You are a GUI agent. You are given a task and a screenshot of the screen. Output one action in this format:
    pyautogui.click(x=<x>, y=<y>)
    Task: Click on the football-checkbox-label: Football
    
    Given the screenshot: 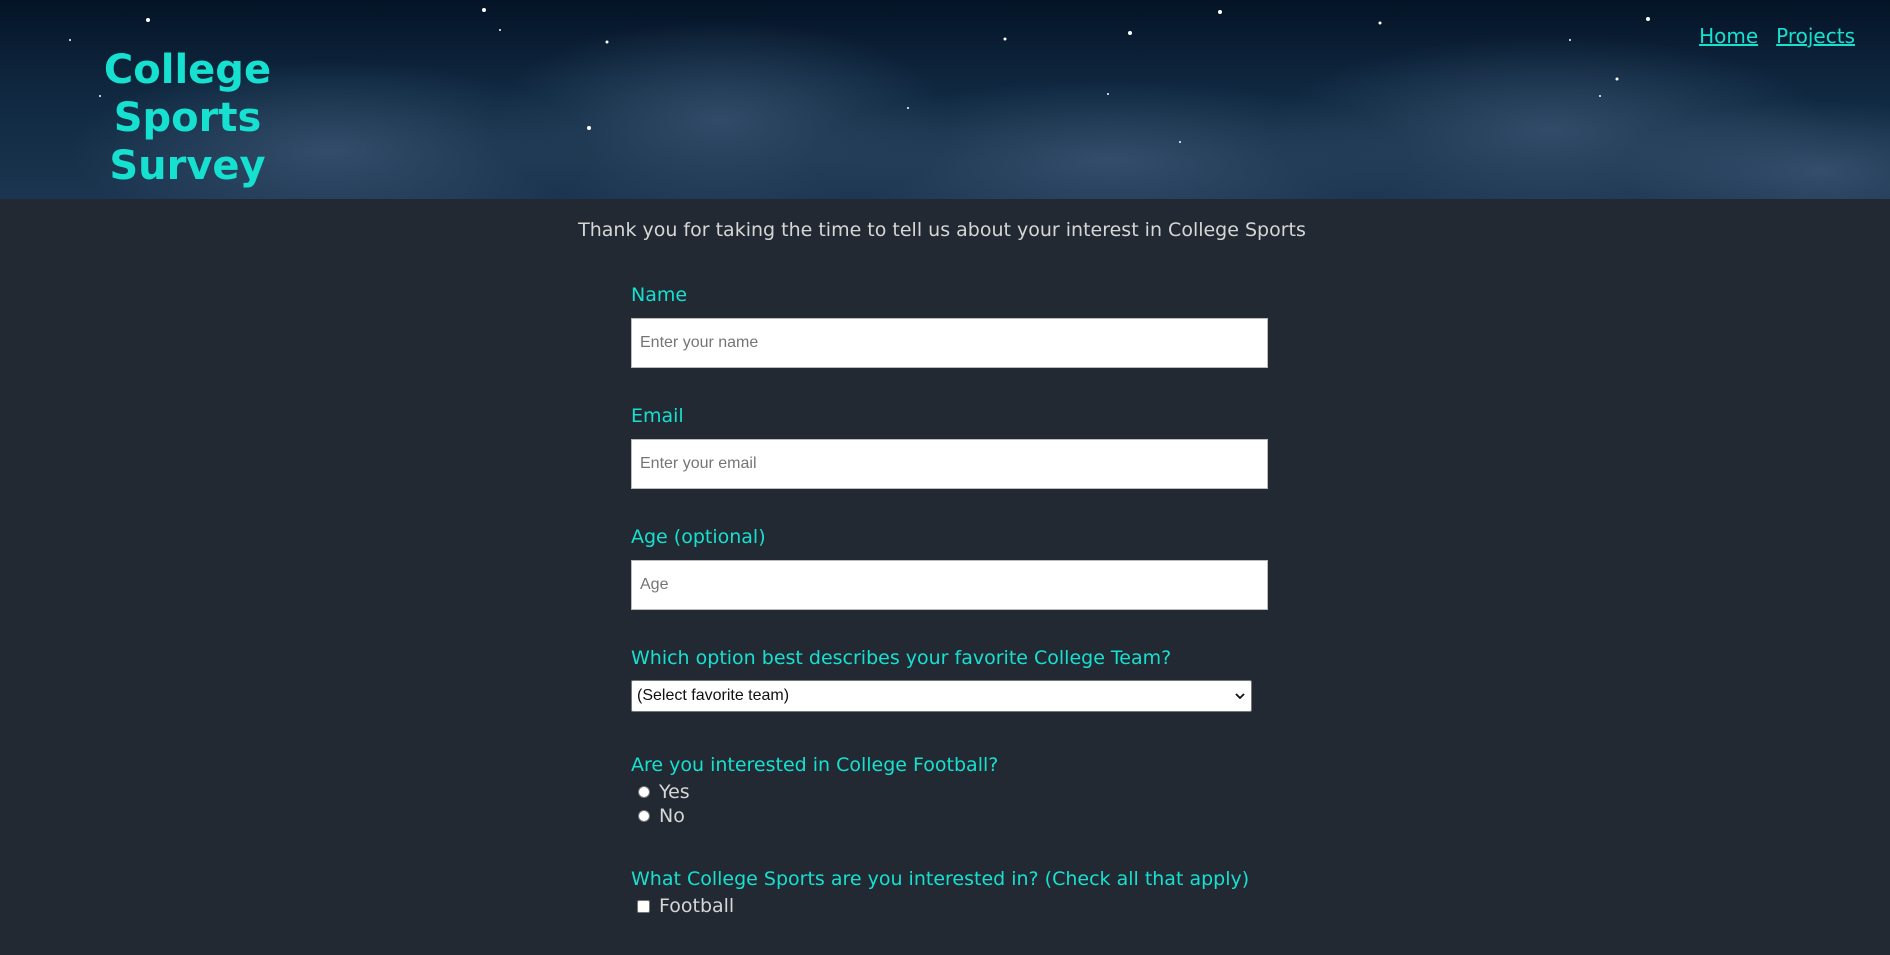 What is the action you would take?
    pyautogui.click(x=697, y=906)
    